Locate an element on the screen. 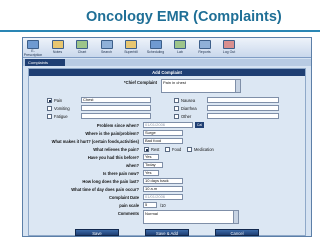 The height and width of the screenshot is (240, 320). tab-complaints: Complaints is located at coordinates (45, 62).